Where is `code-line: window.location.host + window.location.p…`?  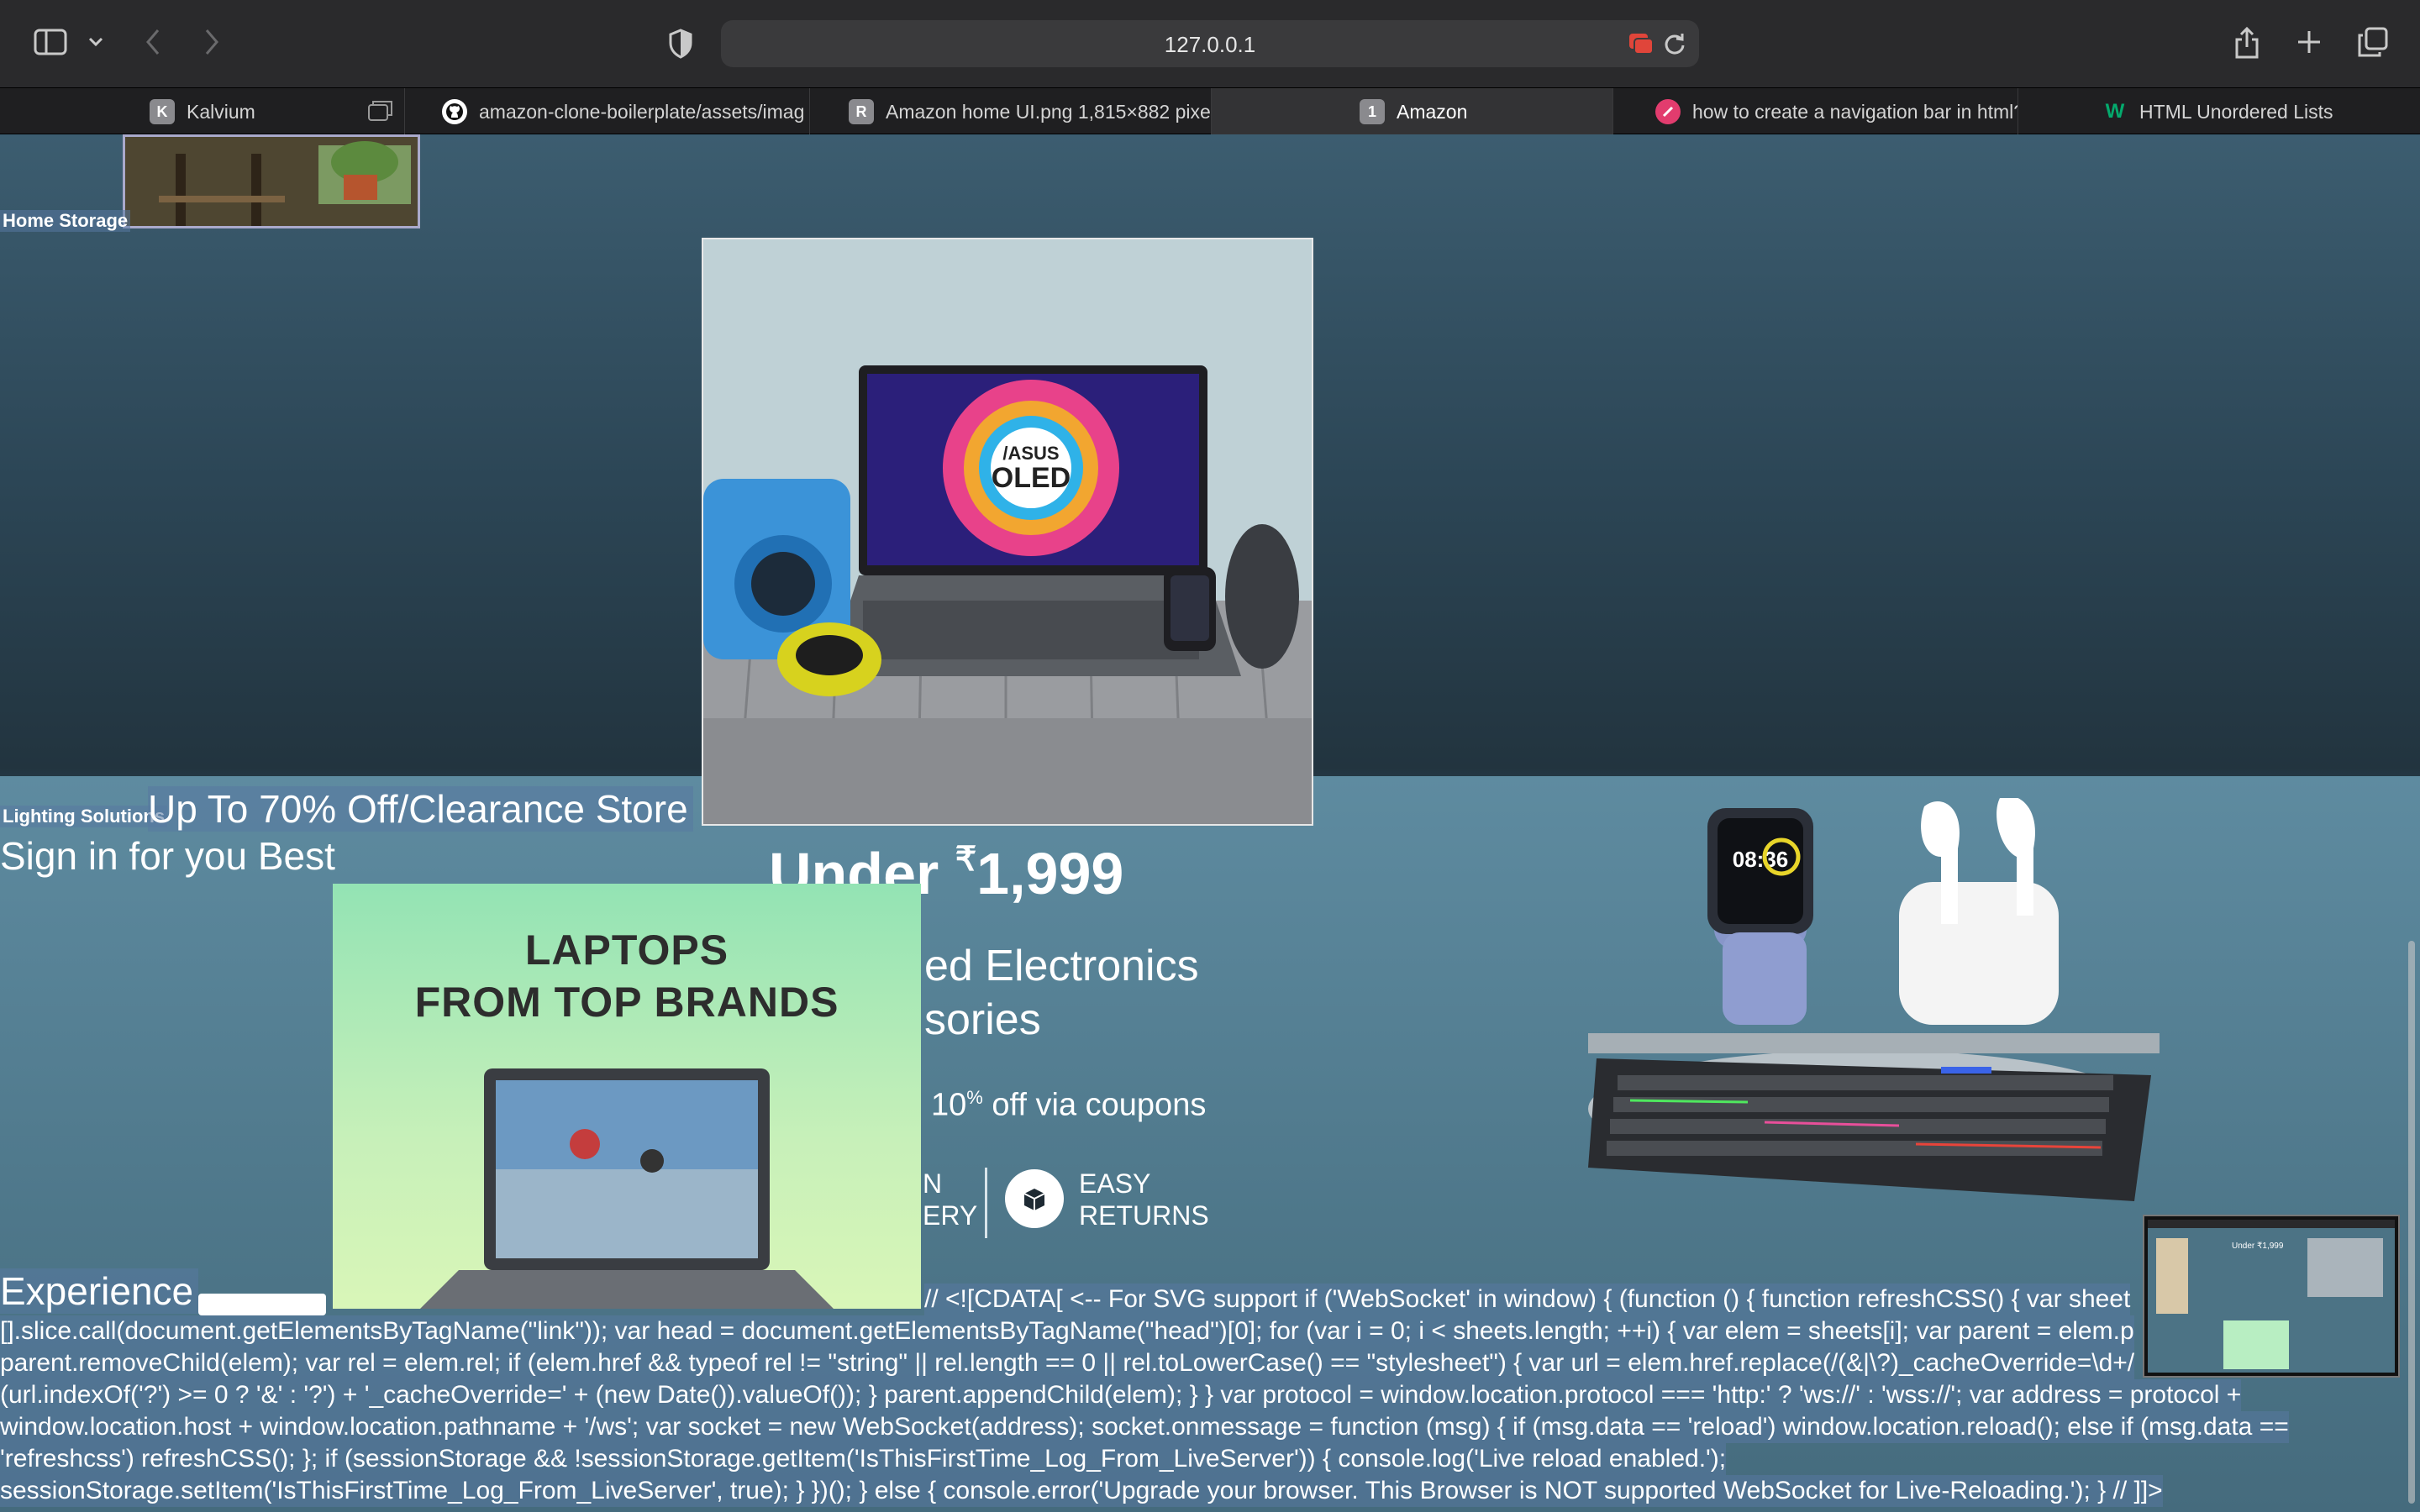
code-line: window.location.host + window.location.p… is located at coordinates (1144, 1427).